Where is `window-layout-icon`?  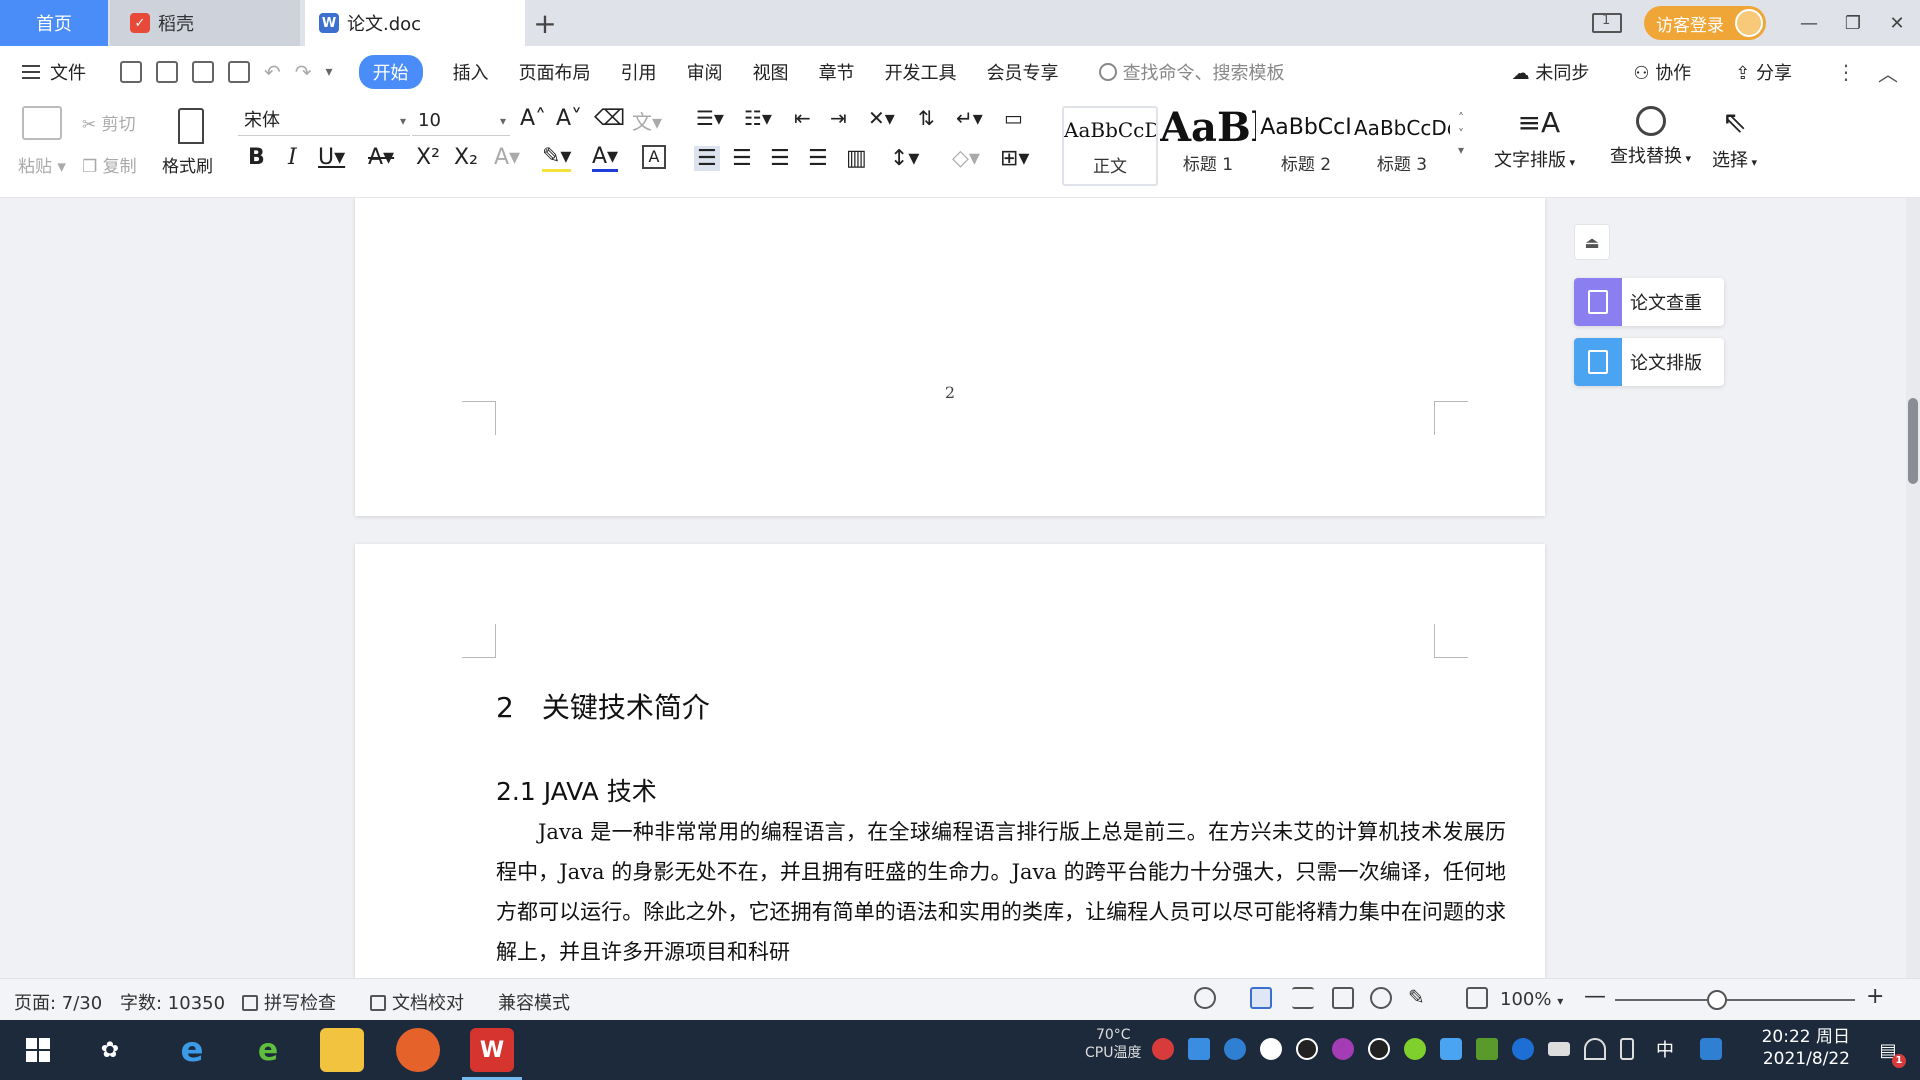 window-layout-icon is located at coordinates (1607, 23).